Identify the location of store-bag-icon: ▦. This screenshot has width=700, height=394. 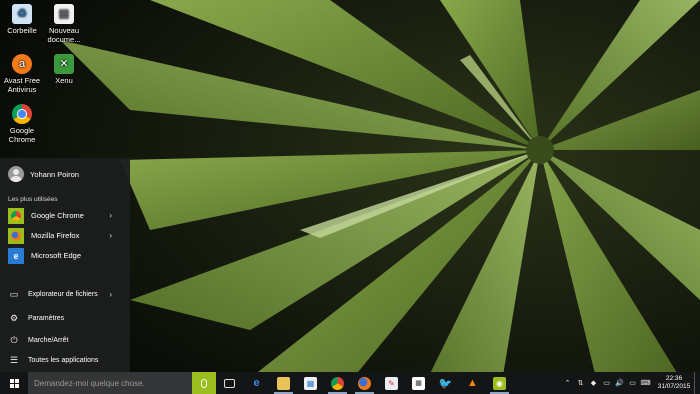
(310, 383).